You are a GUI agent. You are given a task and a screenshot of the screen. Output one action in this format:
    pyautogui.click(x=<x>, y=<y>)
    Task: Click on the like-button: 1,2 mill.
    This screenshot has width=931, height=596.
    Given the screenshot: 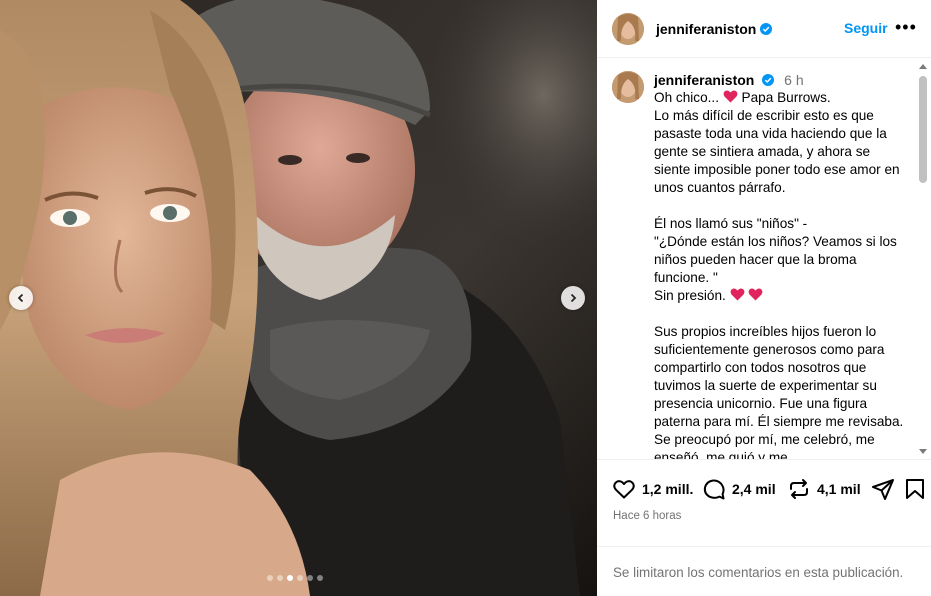 What is the action you would take?
    pyautogui.click(x=652, y=489)
    